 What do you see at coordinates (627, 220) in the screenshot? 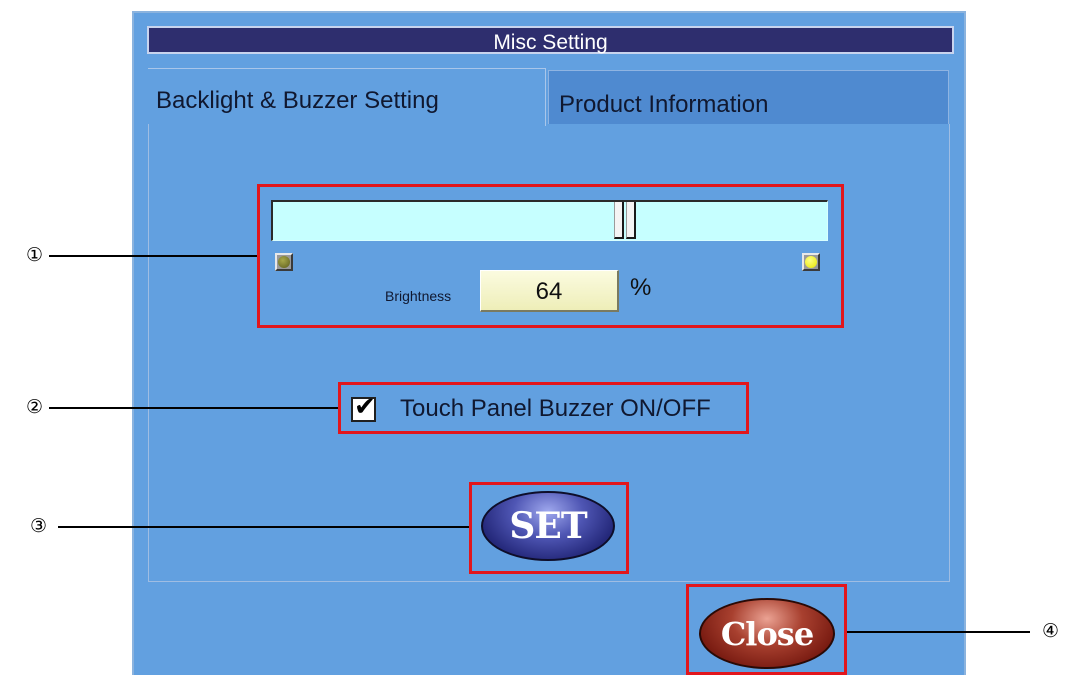
I see `slider-thumb` at bounding box center [627, 220].